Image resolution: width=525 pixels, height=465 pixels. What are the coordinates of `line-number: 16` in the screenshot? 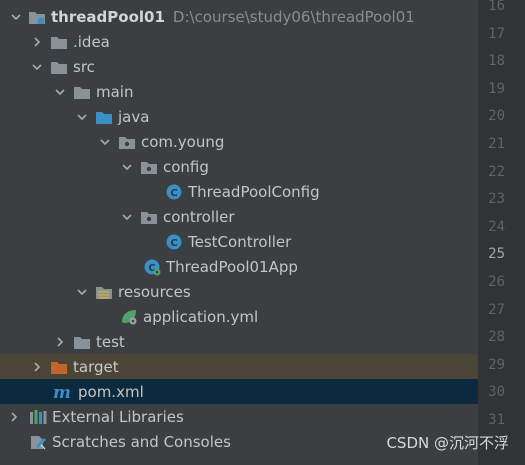 It's located at (496, 7).